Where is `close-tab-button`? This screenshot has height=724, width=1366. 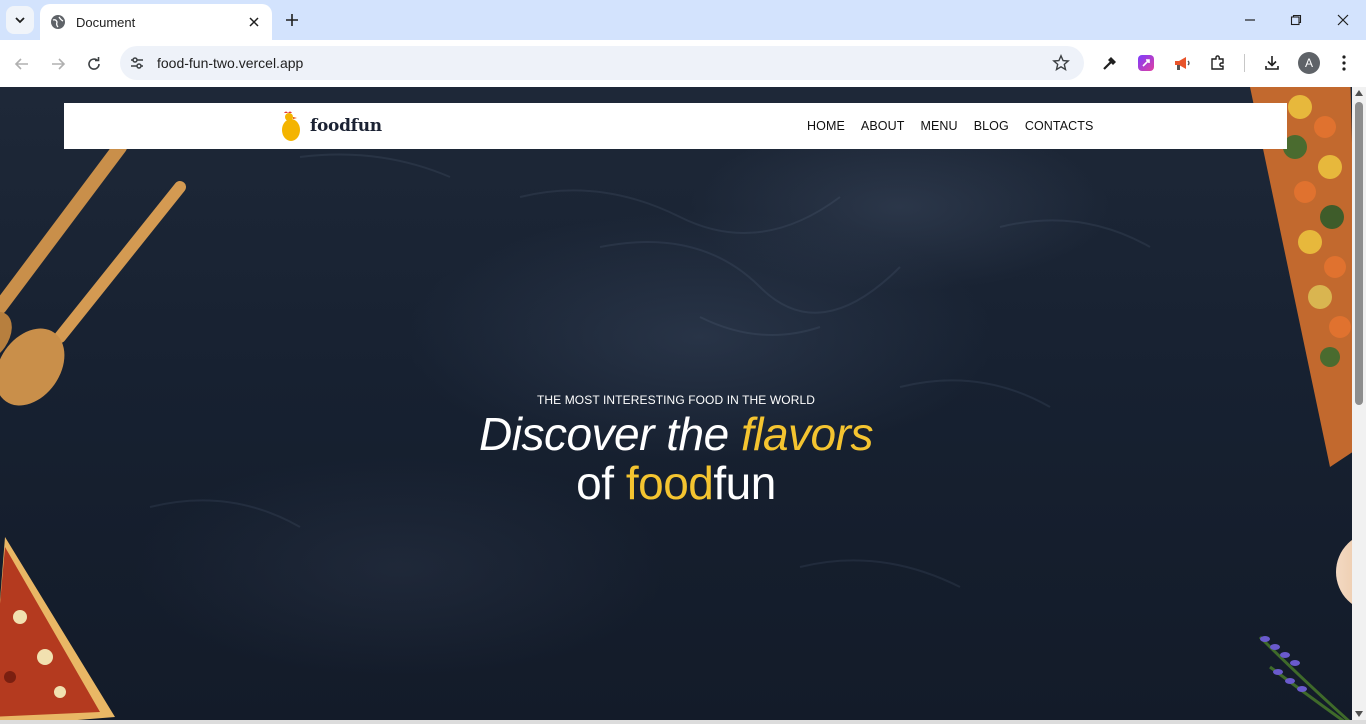 close-tab-button is located at coordinates (254, 22).